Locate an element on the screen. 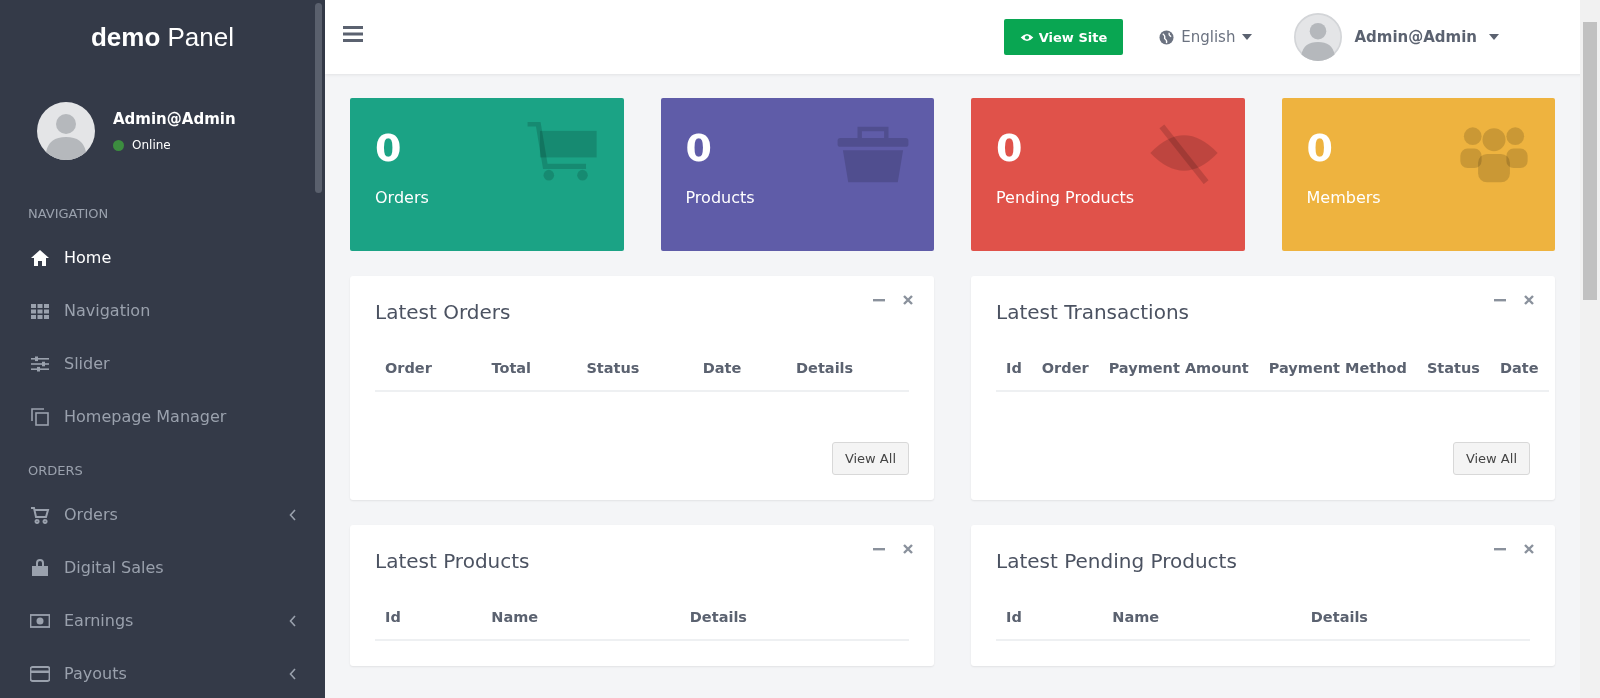  section-heading: NAVIGATION is located at coordinates (68, 214).